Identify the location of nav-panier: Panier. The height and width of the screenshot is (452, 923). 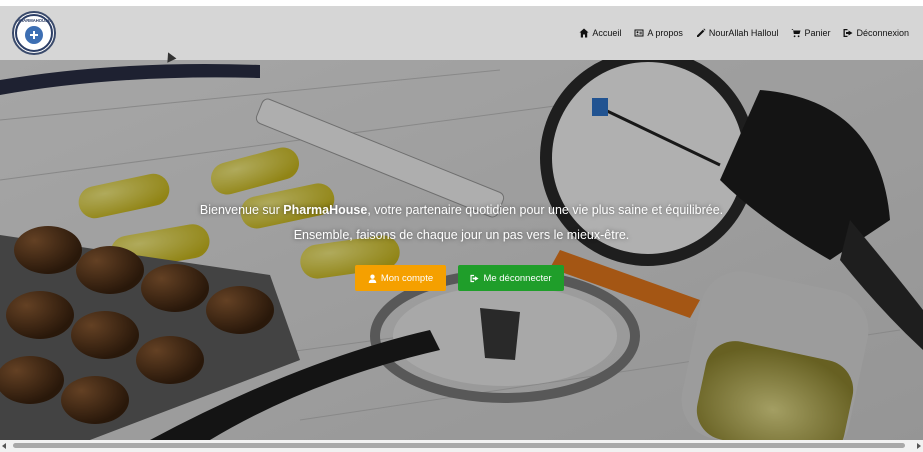
(810, 33).